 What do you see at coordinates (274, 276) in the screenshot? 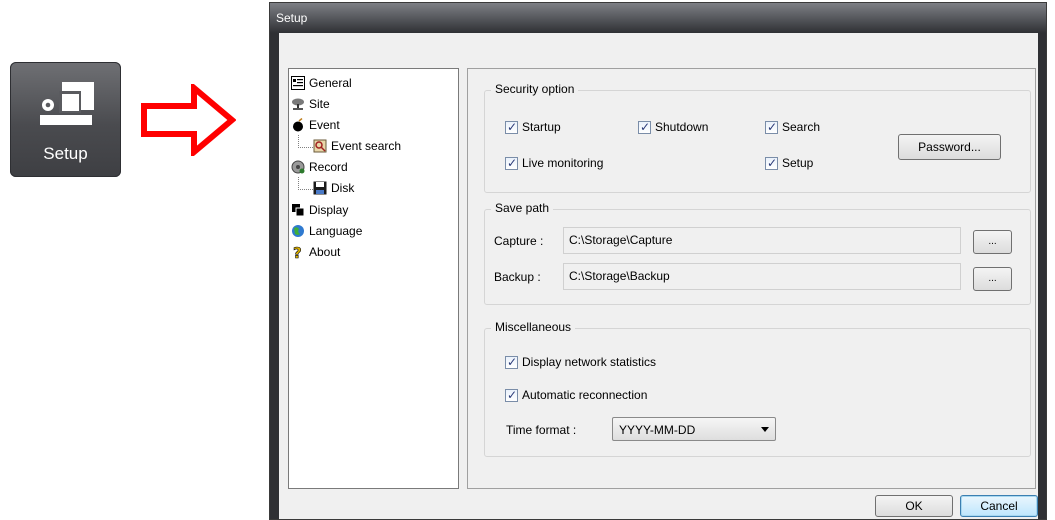
I see `window-frame-left` at bounding box center [274, 276].